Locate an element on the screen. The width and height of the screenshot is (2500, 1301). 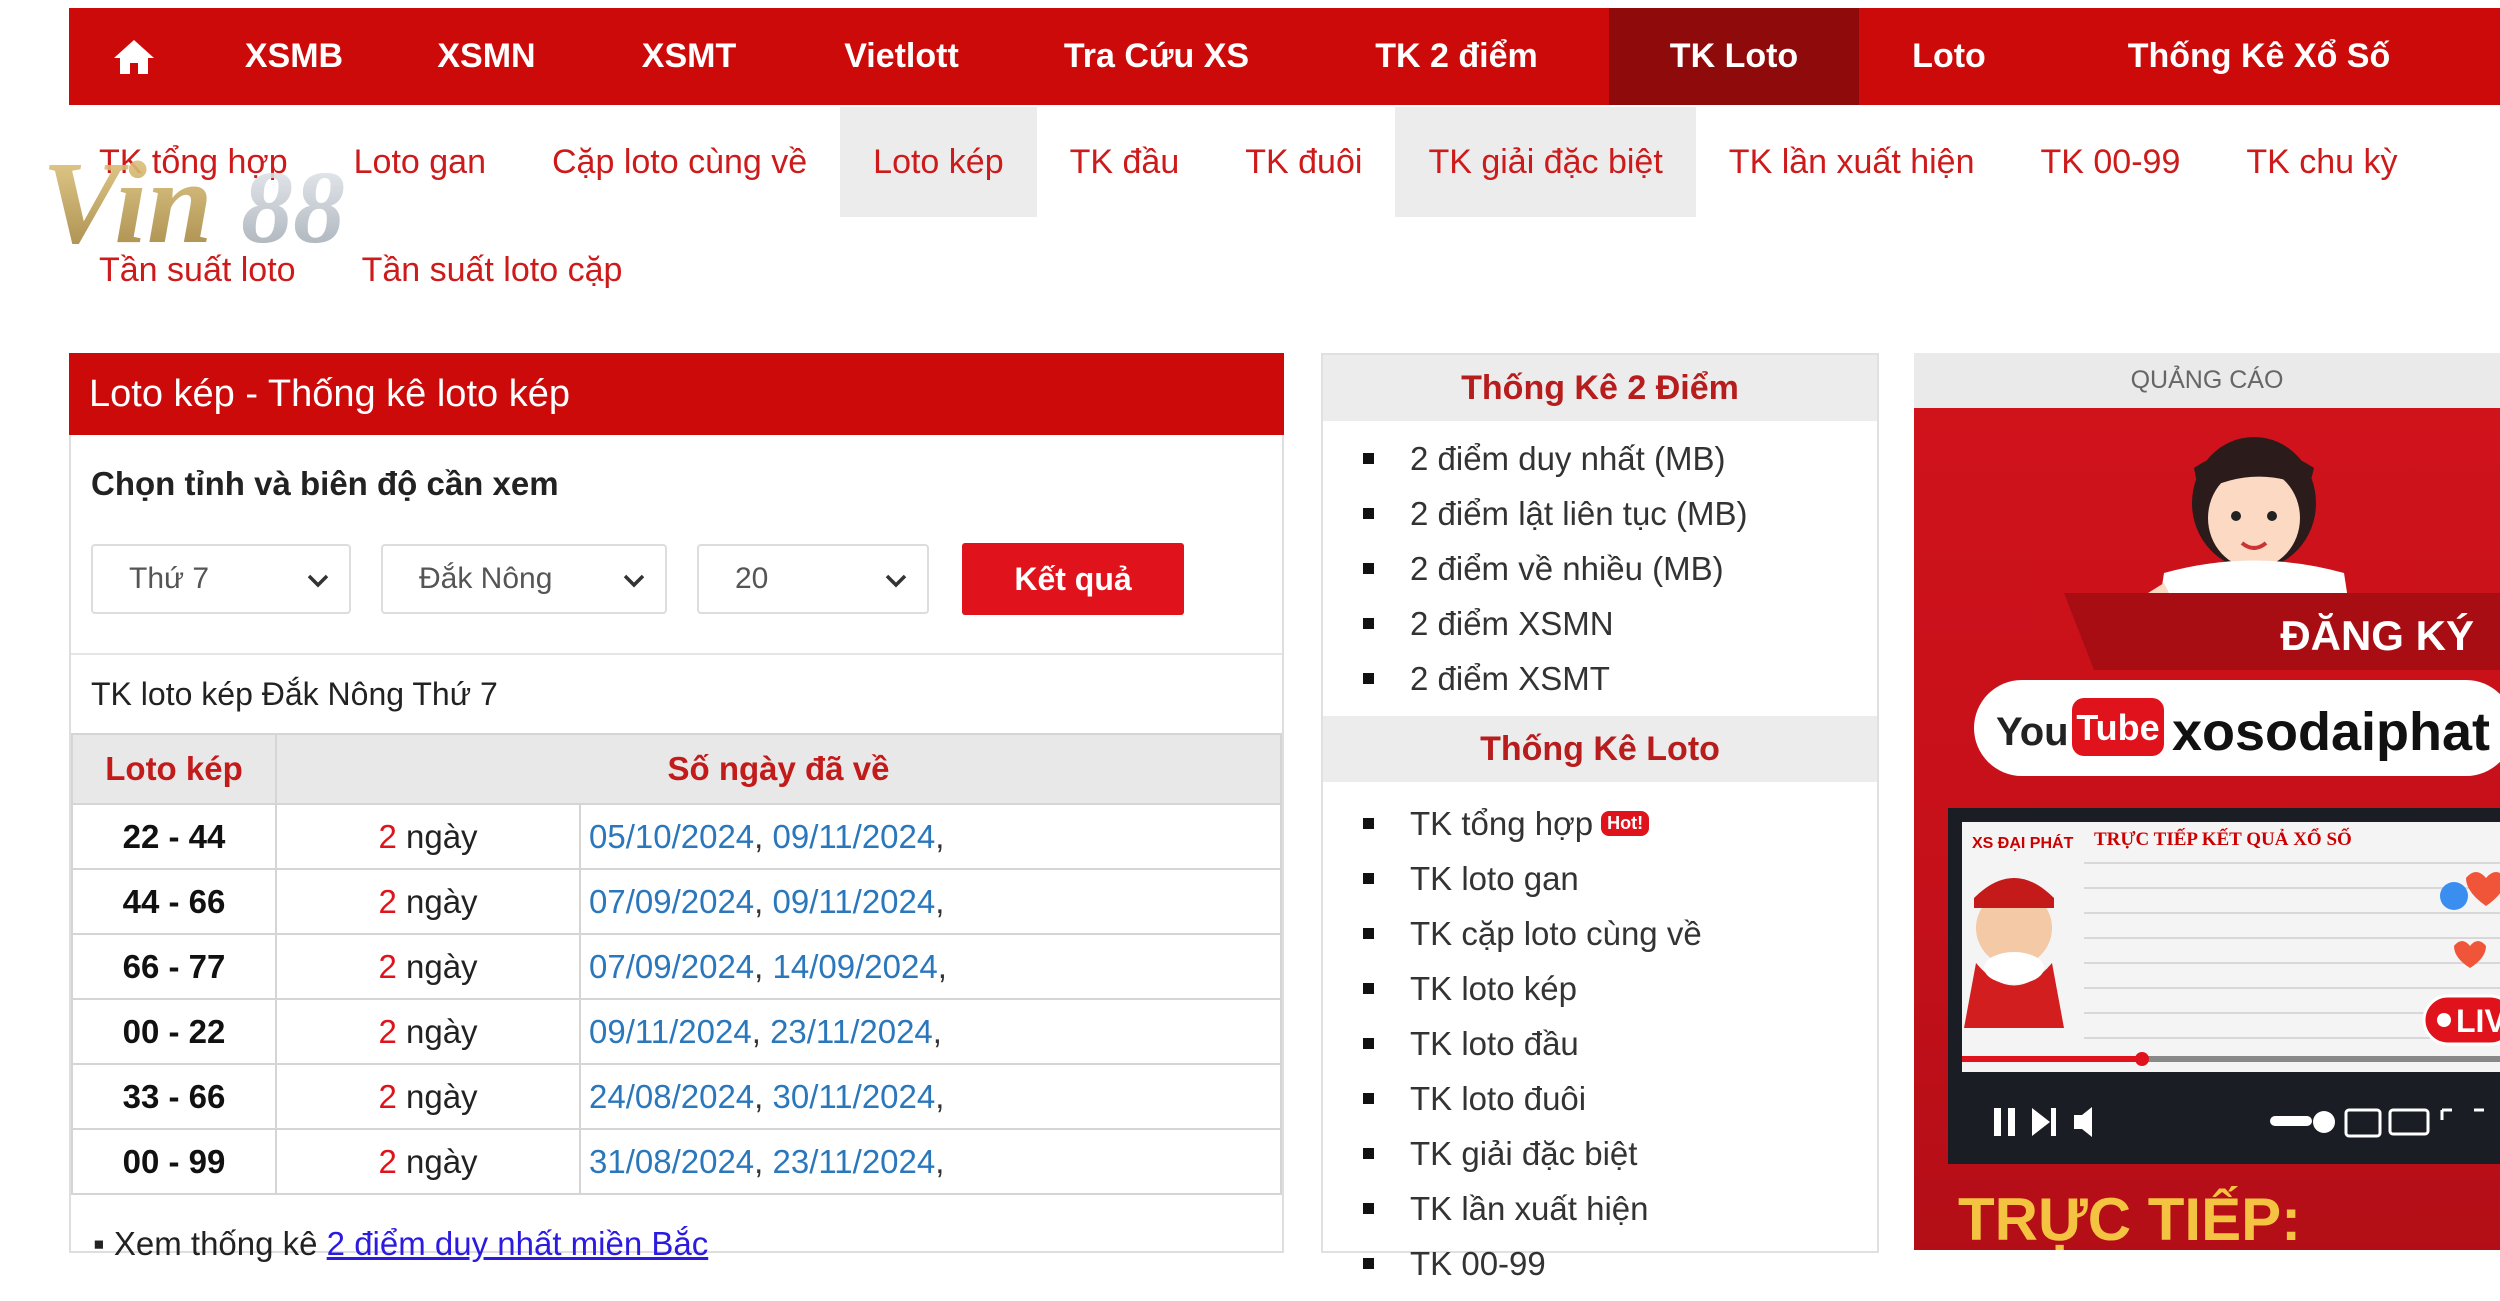
sidebar-link-label: TK cặp loto cùng về is located at coordinates (1556, 933).